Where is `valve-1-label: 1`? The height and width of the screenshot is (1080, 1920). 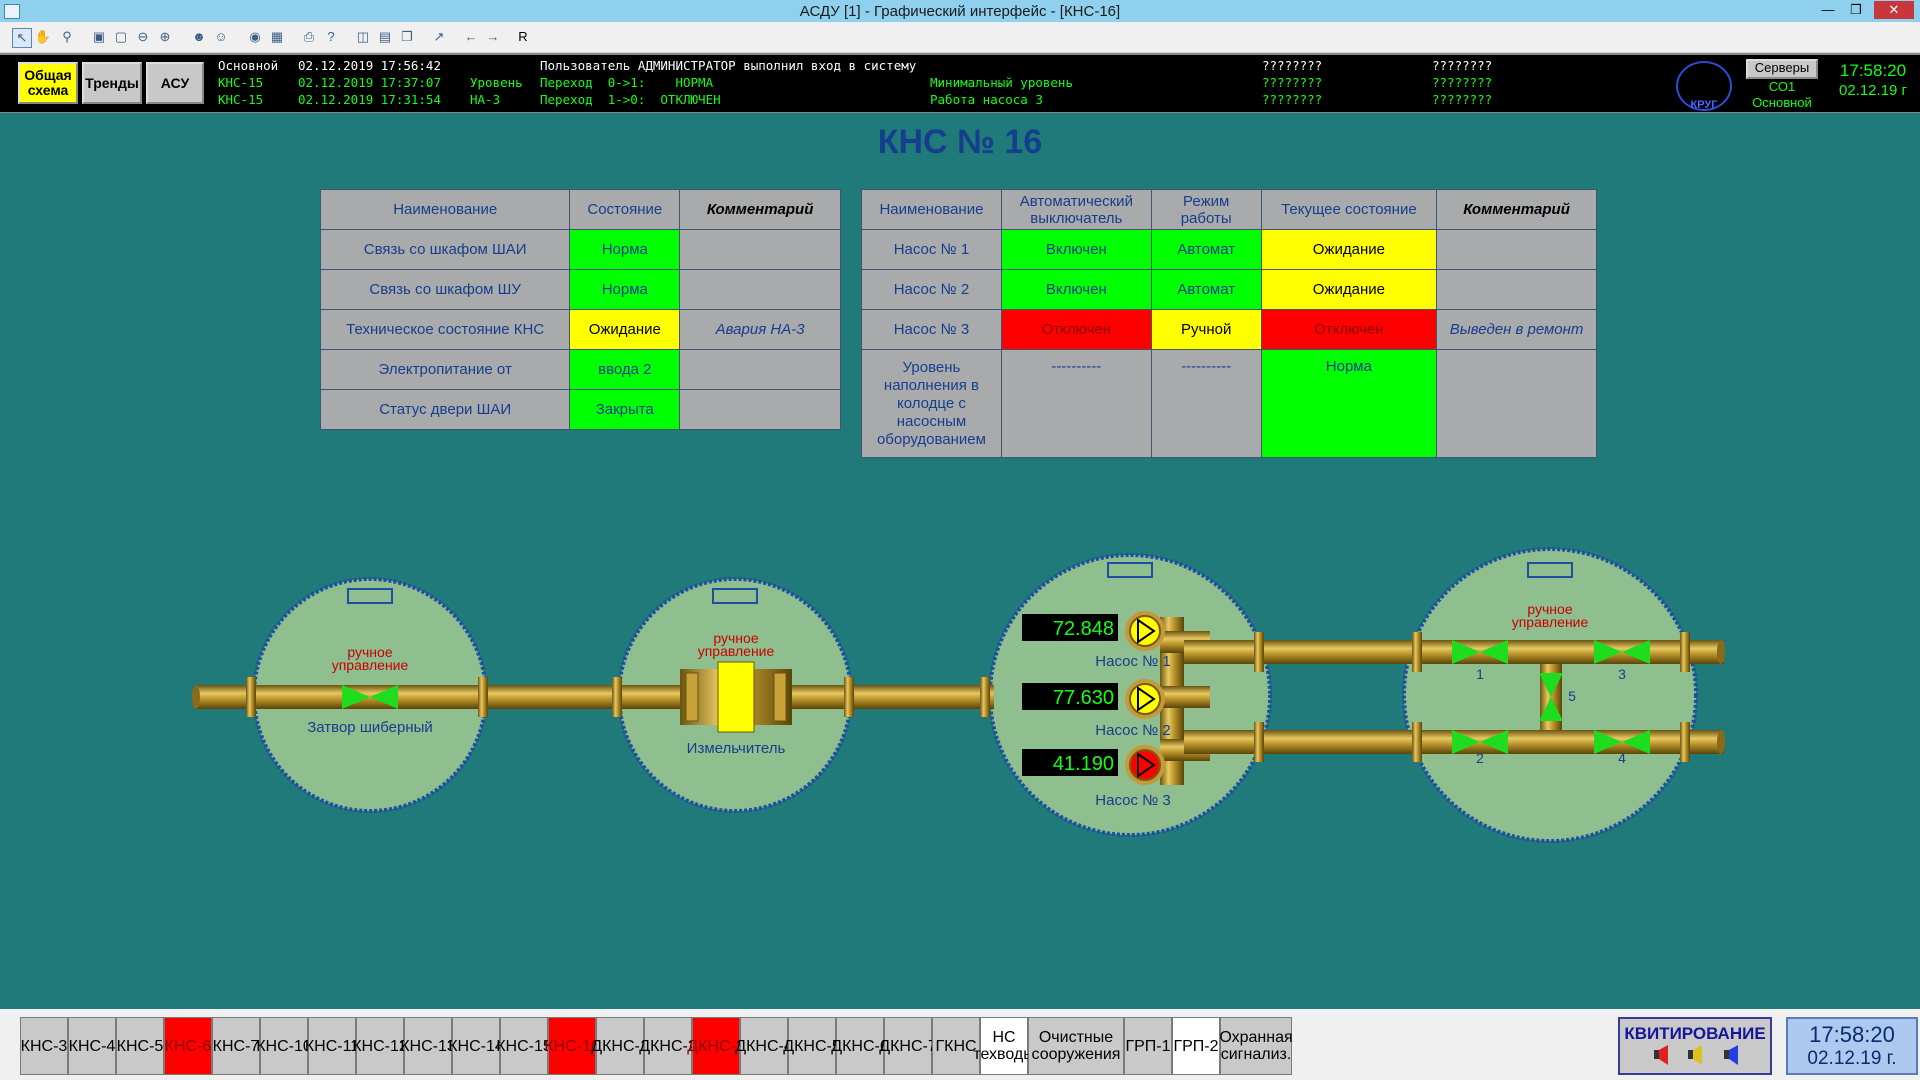 valve-1-label: 1 is located at coordinates (1480, 674).